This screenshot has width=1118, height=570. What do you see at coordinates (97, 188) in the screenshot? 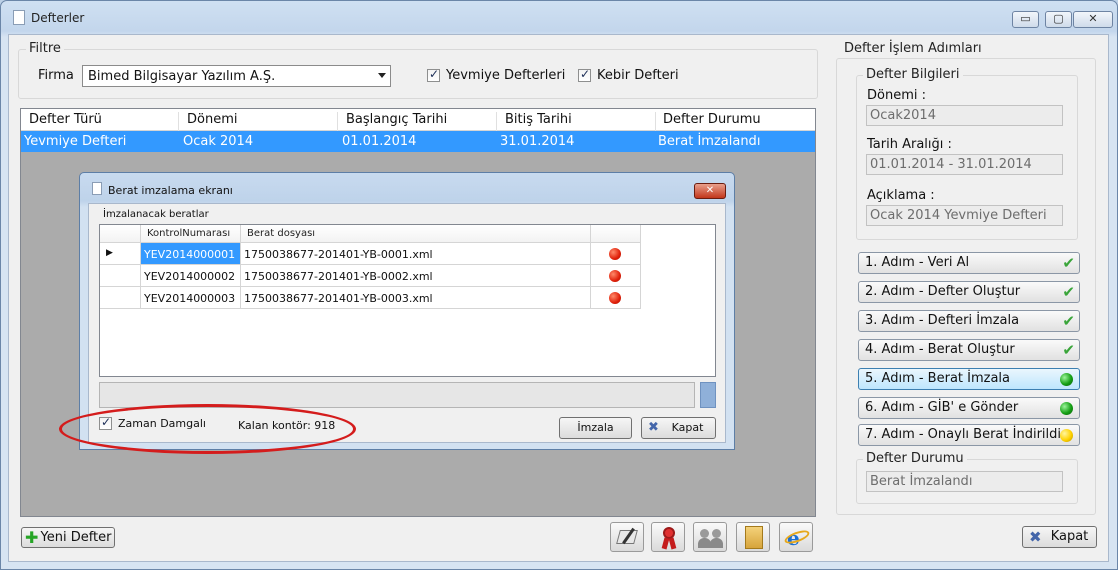
I see `dialog-icon` at bounding box center [97, 188].